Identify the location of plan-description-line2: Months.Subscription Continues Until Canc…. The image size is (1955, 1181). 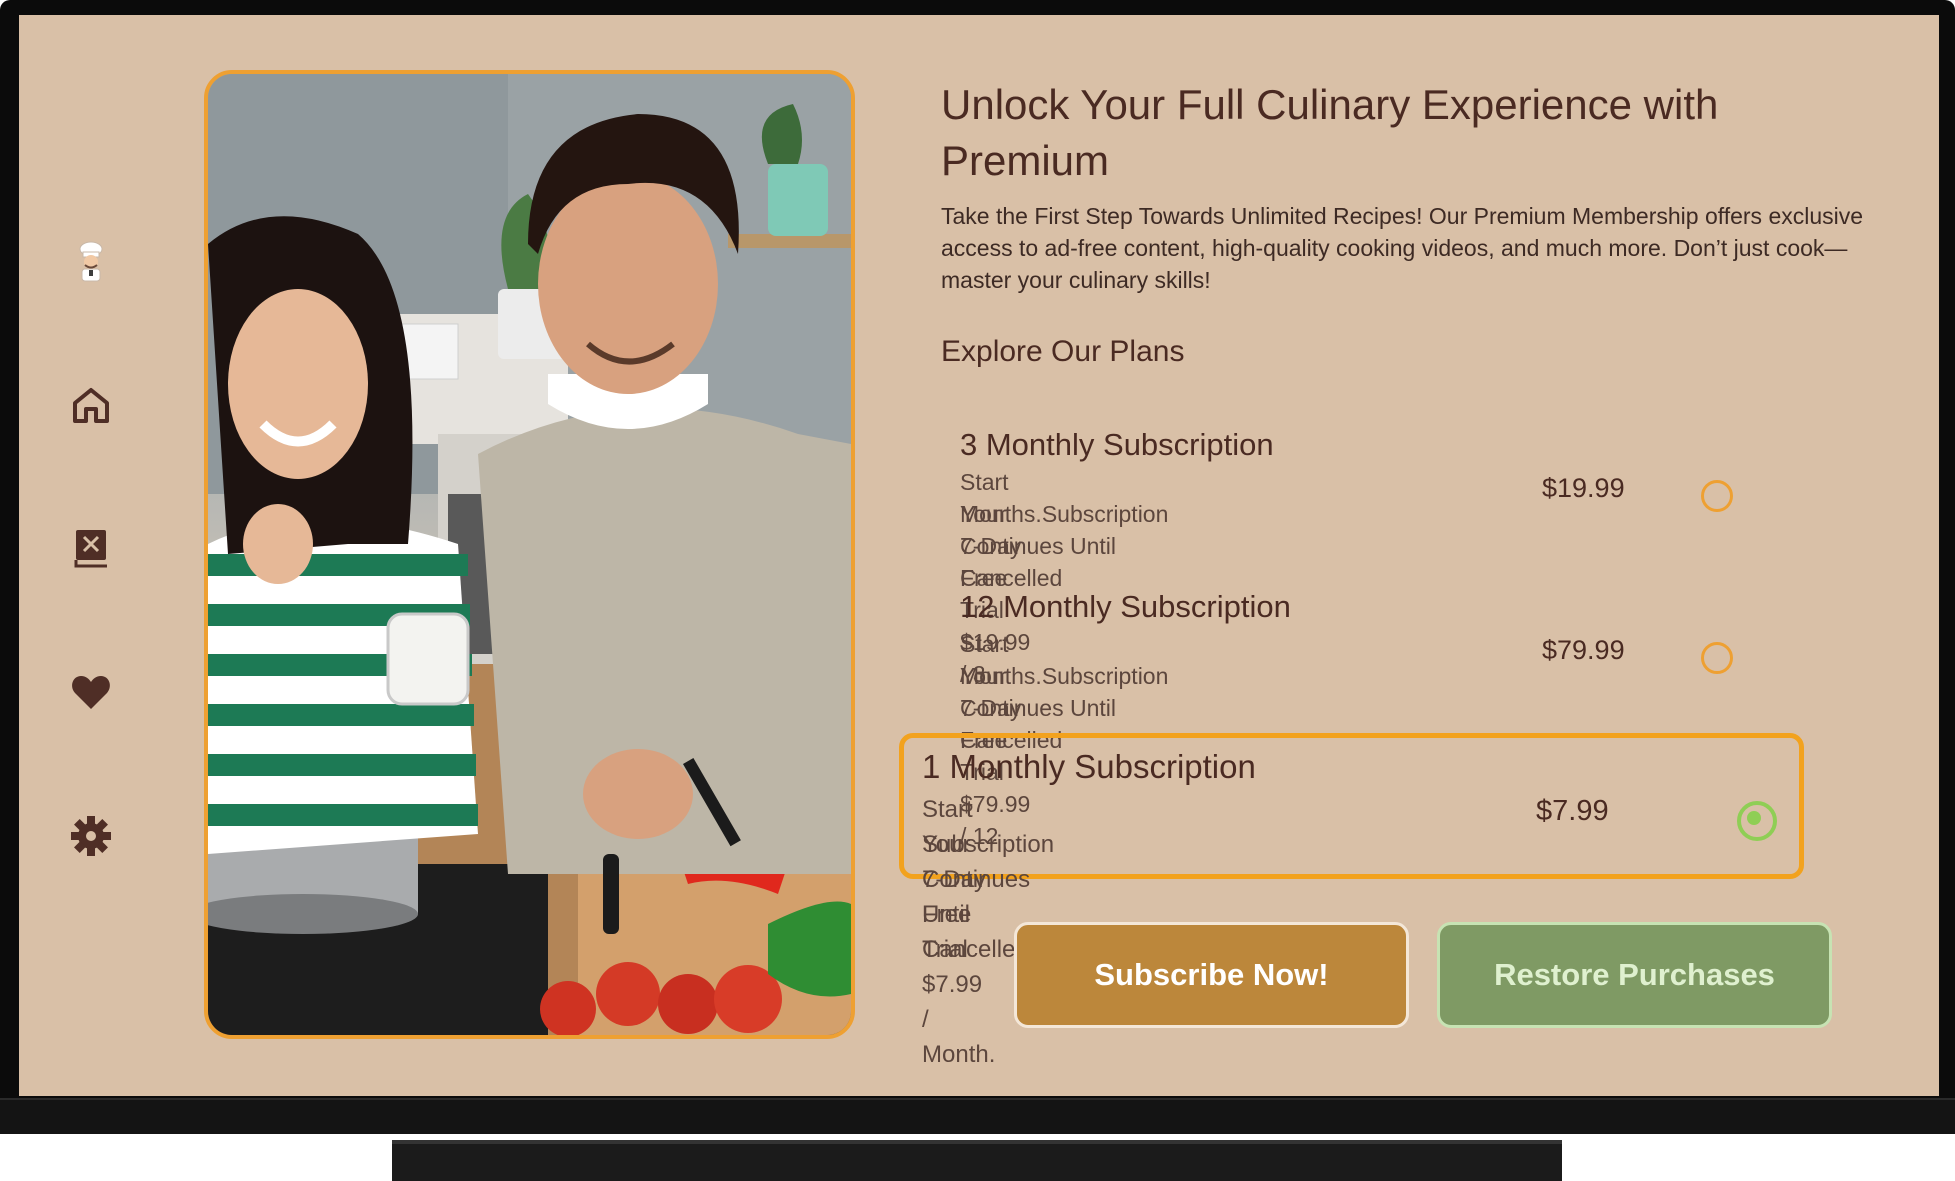
(1064, 546).